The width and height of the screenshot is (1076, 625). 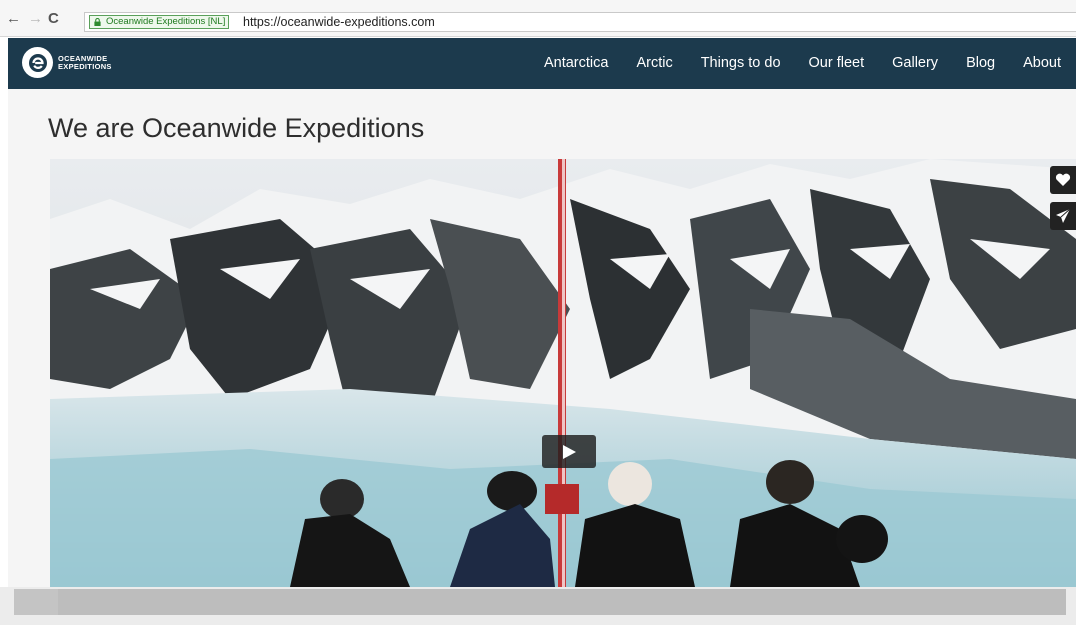 What do you see at coordinates (915, 63) in the screenshot?
I see `menu-item-gallery: Gallery` at bounding box center [915, 63].